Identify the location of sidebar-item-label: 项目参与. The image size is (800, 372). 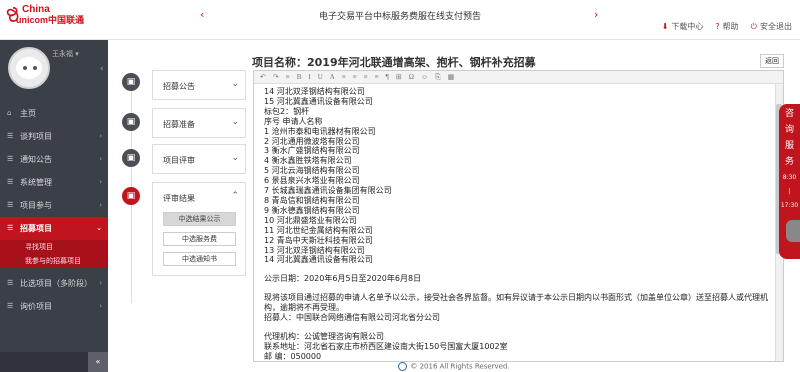
(36, 205).